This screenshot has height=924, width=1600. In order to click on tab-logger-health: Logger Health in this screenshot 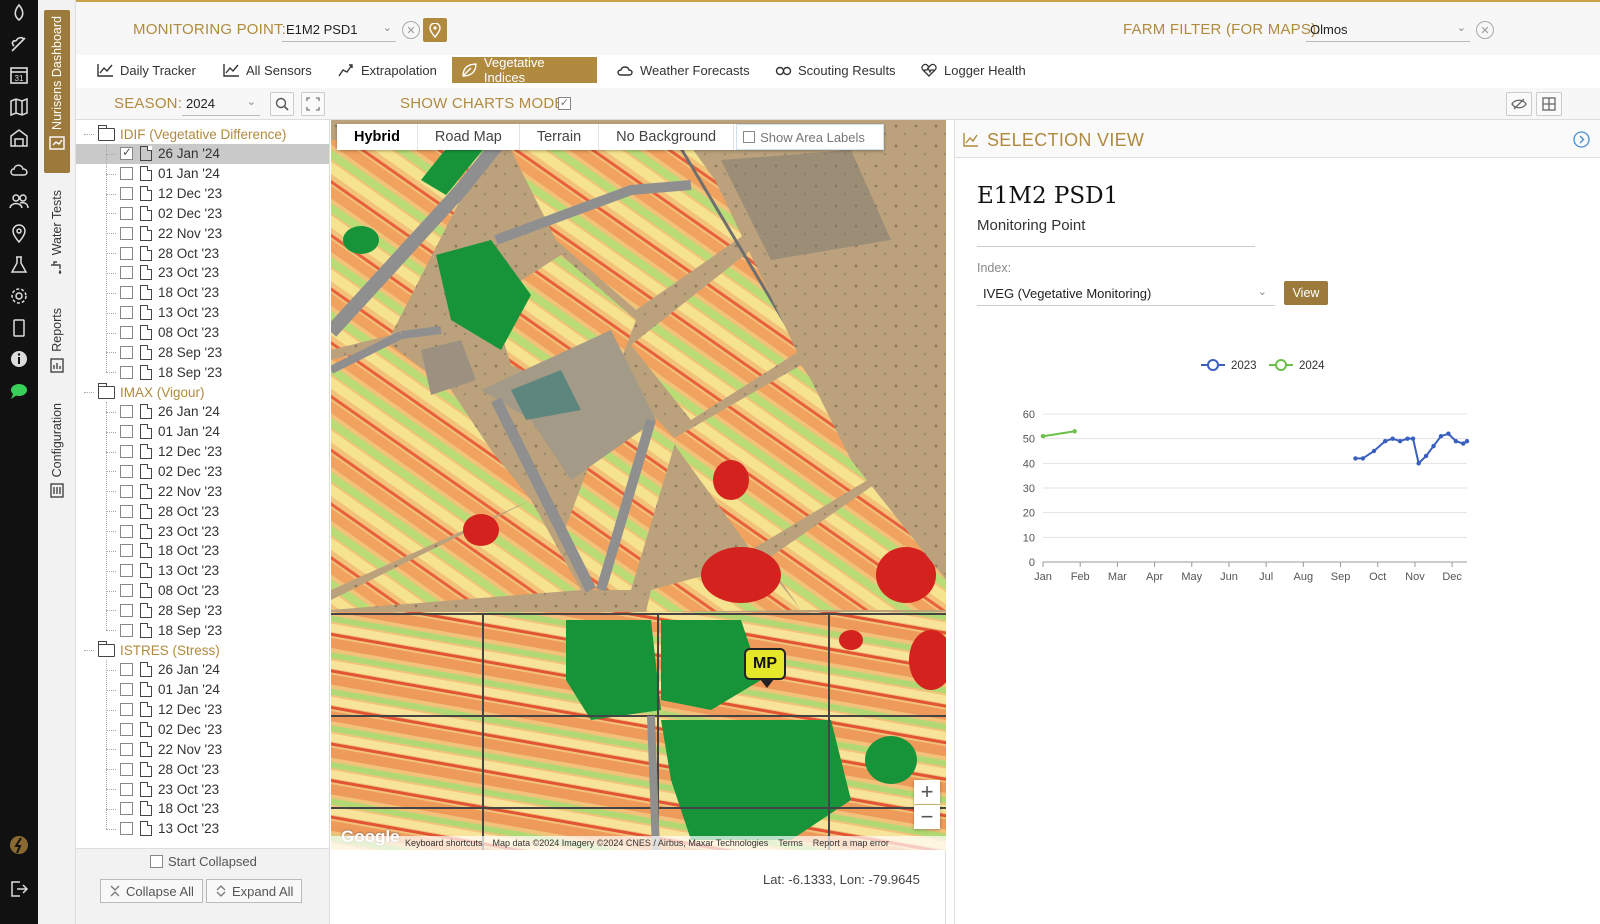, I will do `click(973, 70)`.